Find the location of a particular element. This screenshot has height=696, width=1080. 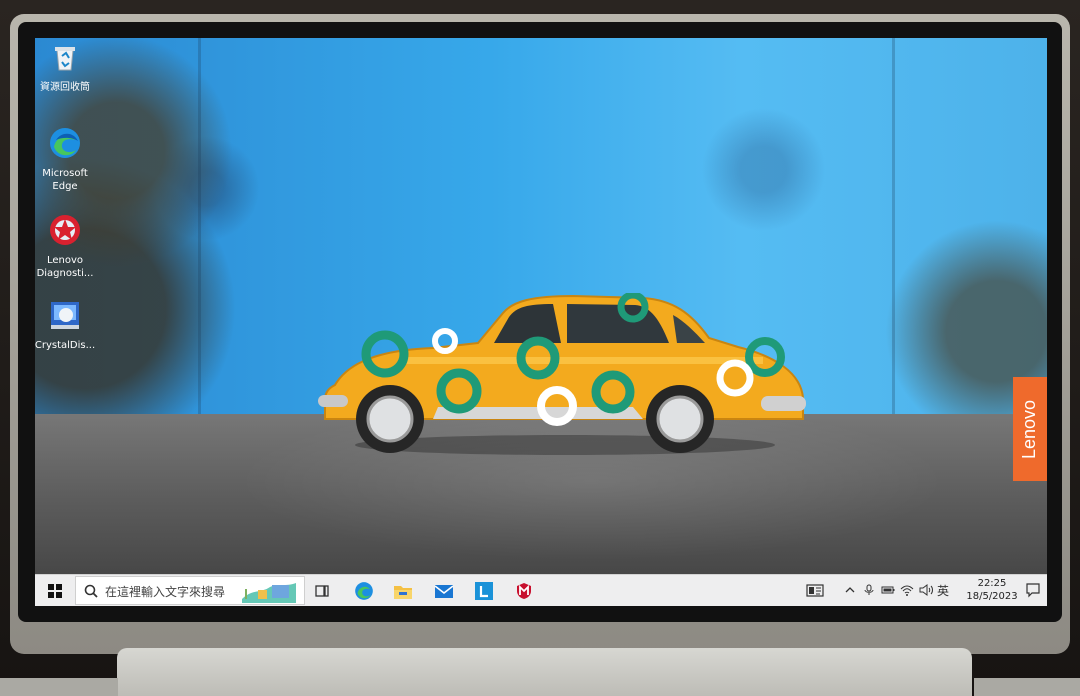

desktop-icon-label: 資源回收筒 is located at coordinates (65, 87).